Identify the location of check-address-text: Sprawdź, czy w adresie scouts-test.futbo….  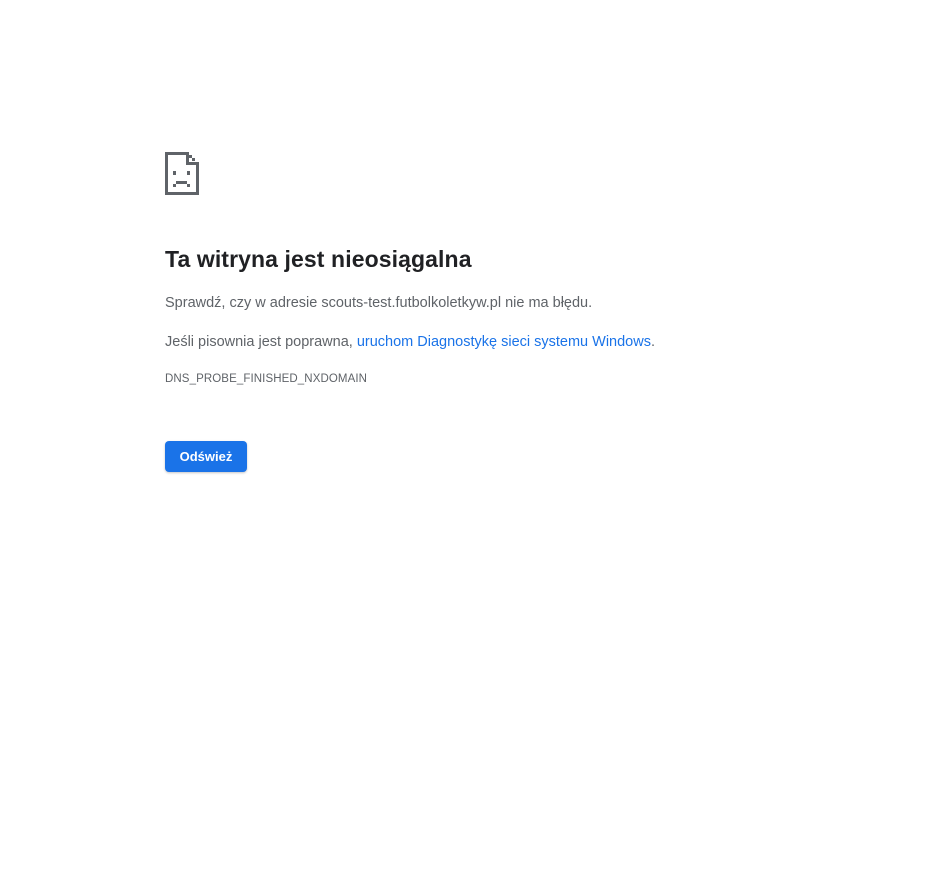
(379, 303).